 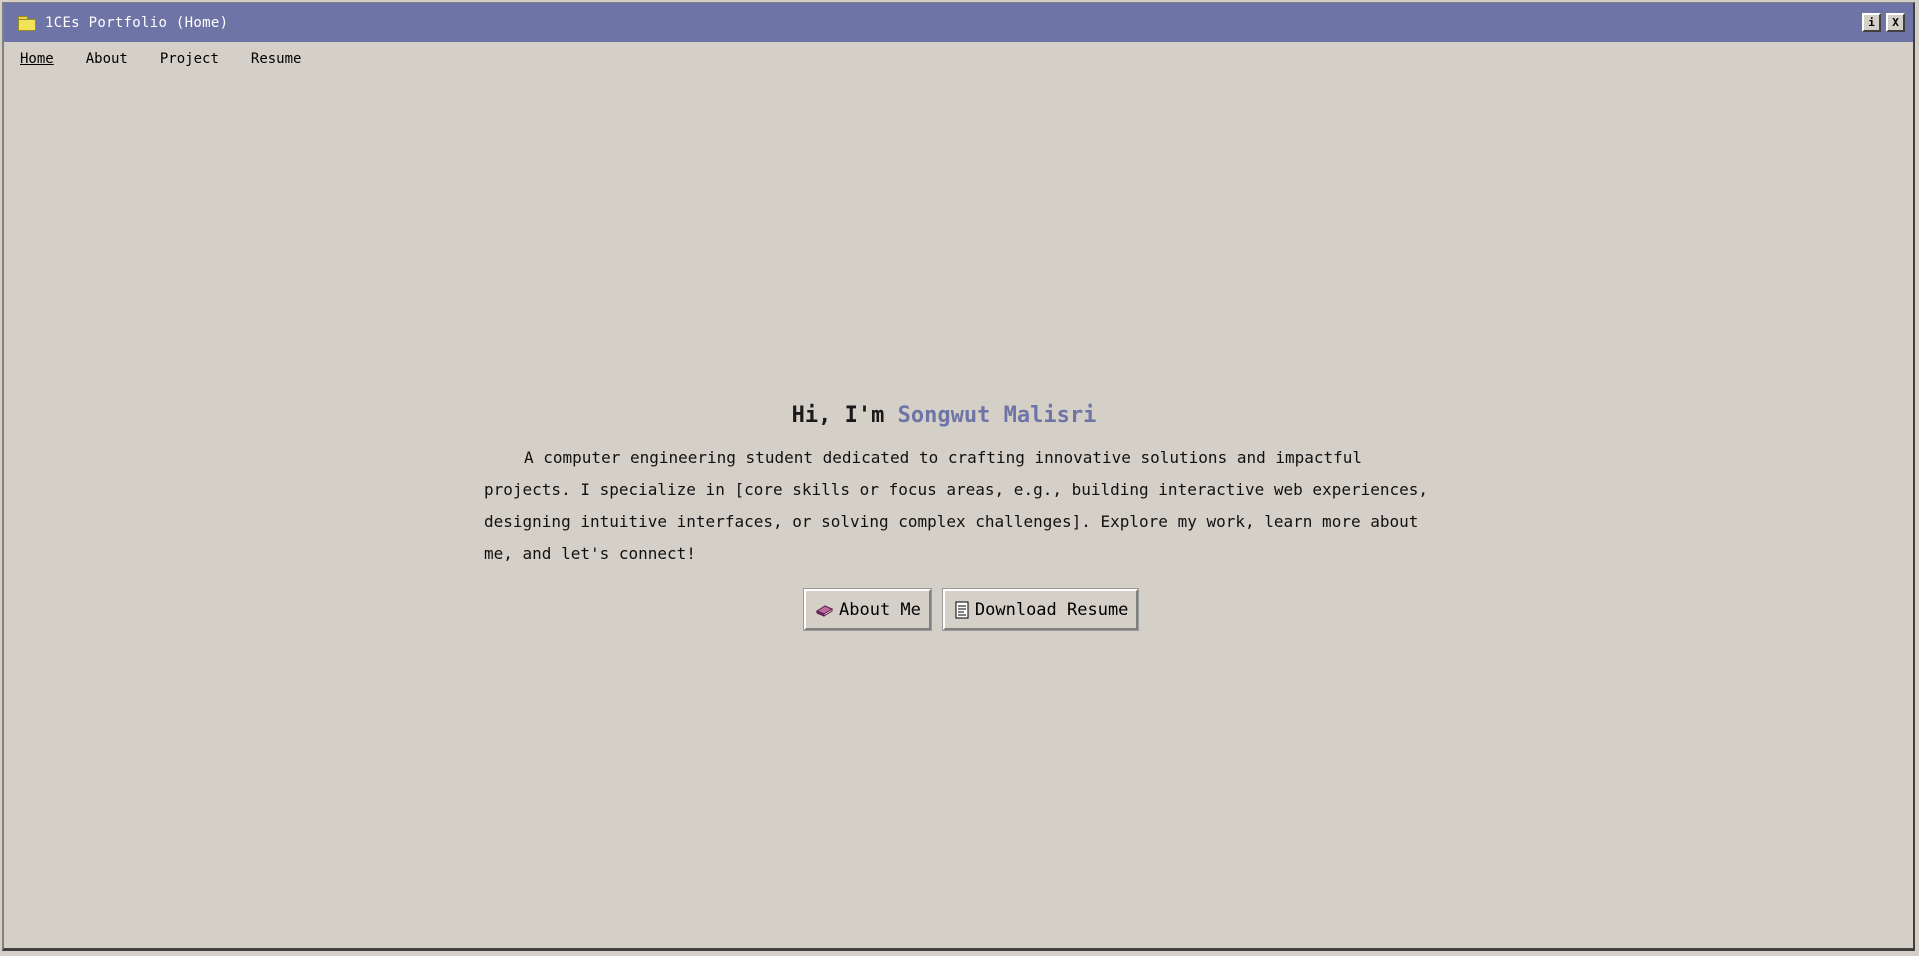 I want to click on hero-buttons: About Me Download Resume, so click(x=971, y=609).